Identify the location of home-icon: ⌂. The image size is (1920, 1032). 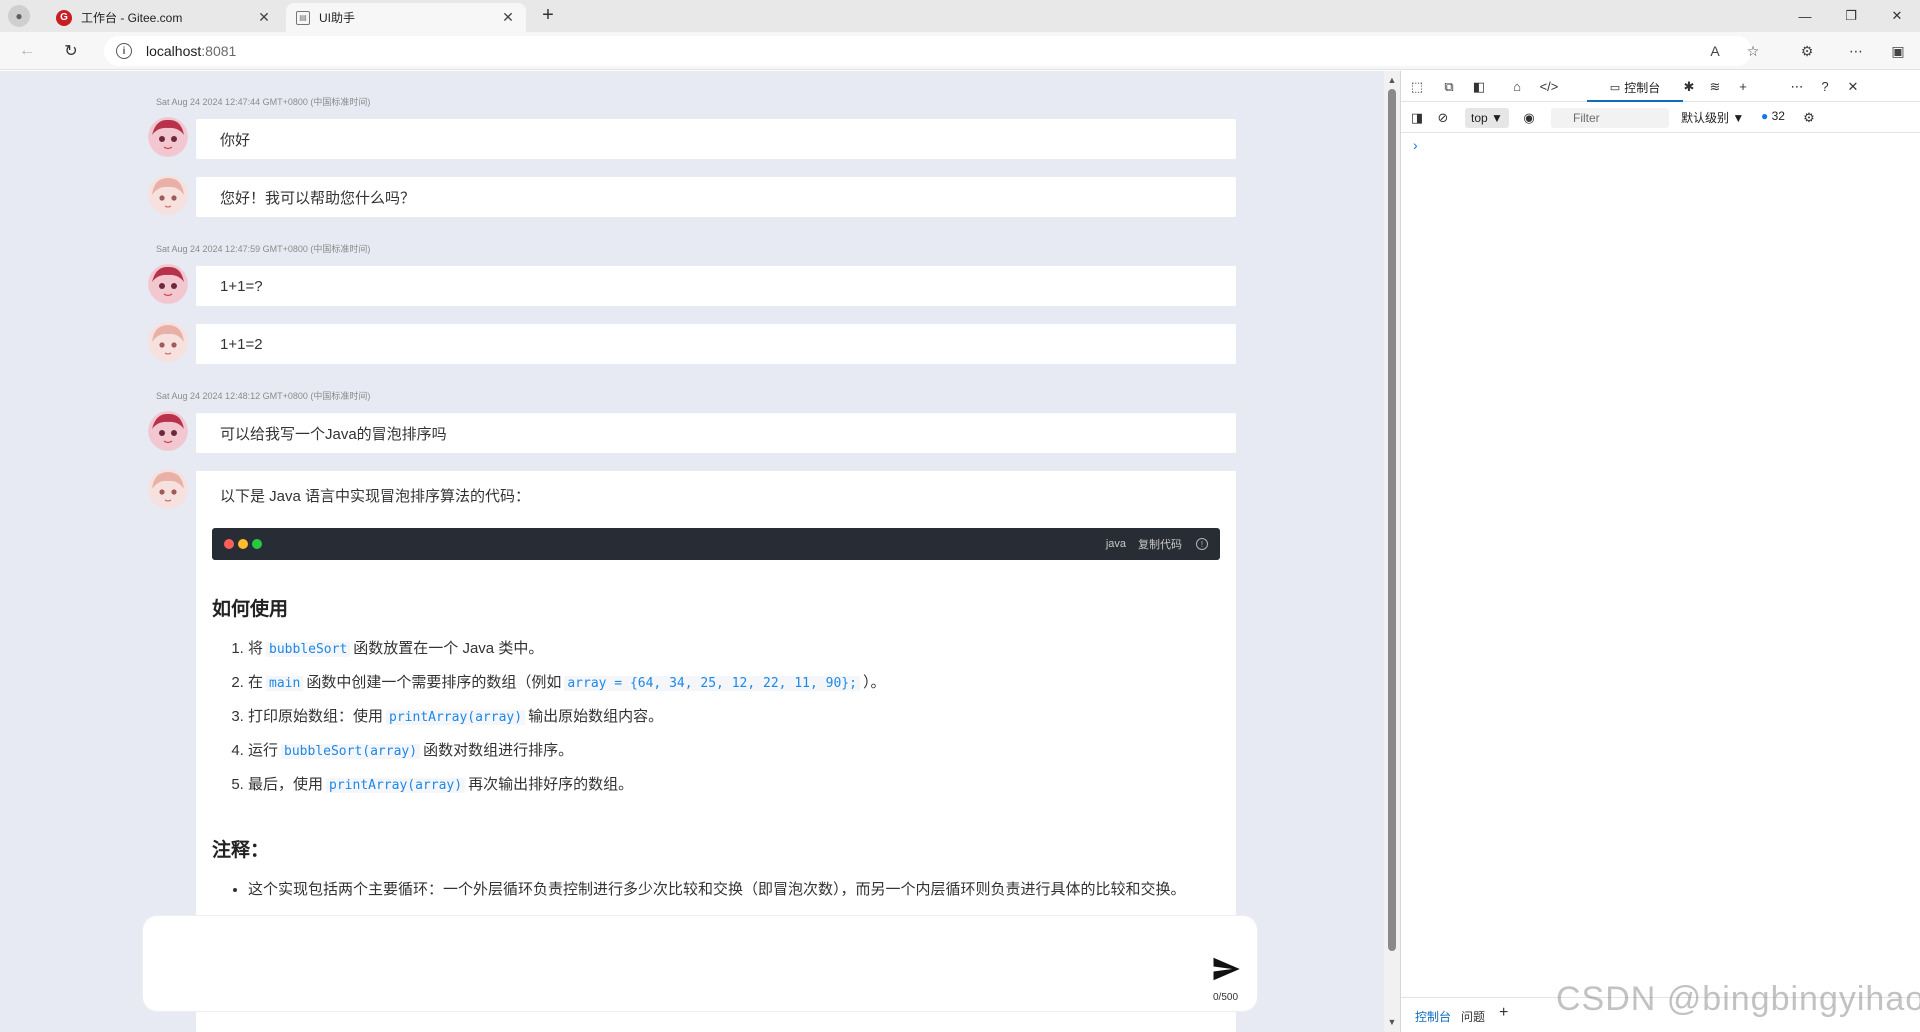
(1517, 87).